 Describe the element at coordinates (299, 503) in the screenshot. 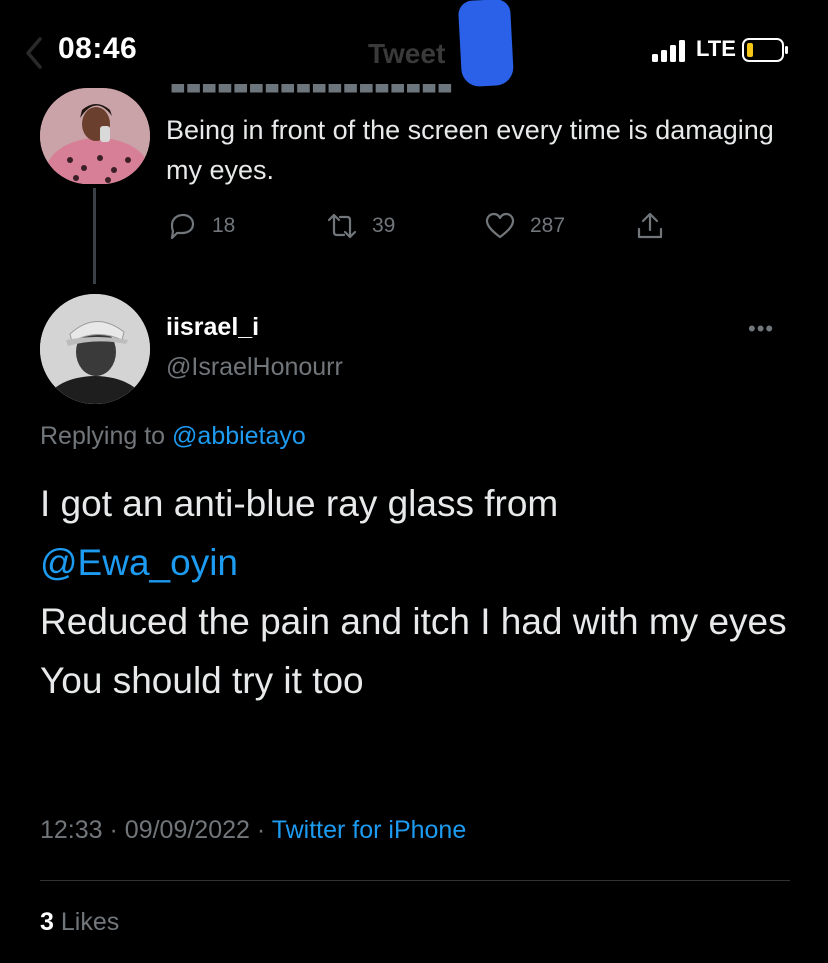

I see `tweet-line-1: I got an anti-blue ray glass from` at that location.